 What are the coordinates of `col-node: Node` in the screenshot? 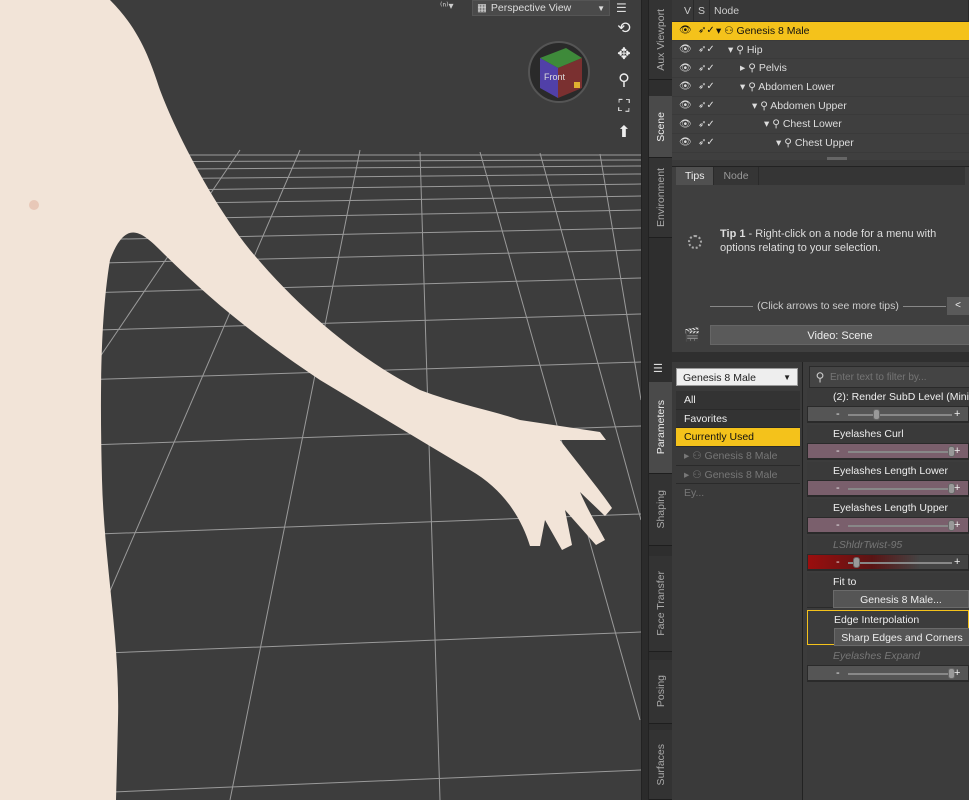 It's located at (839, 10).